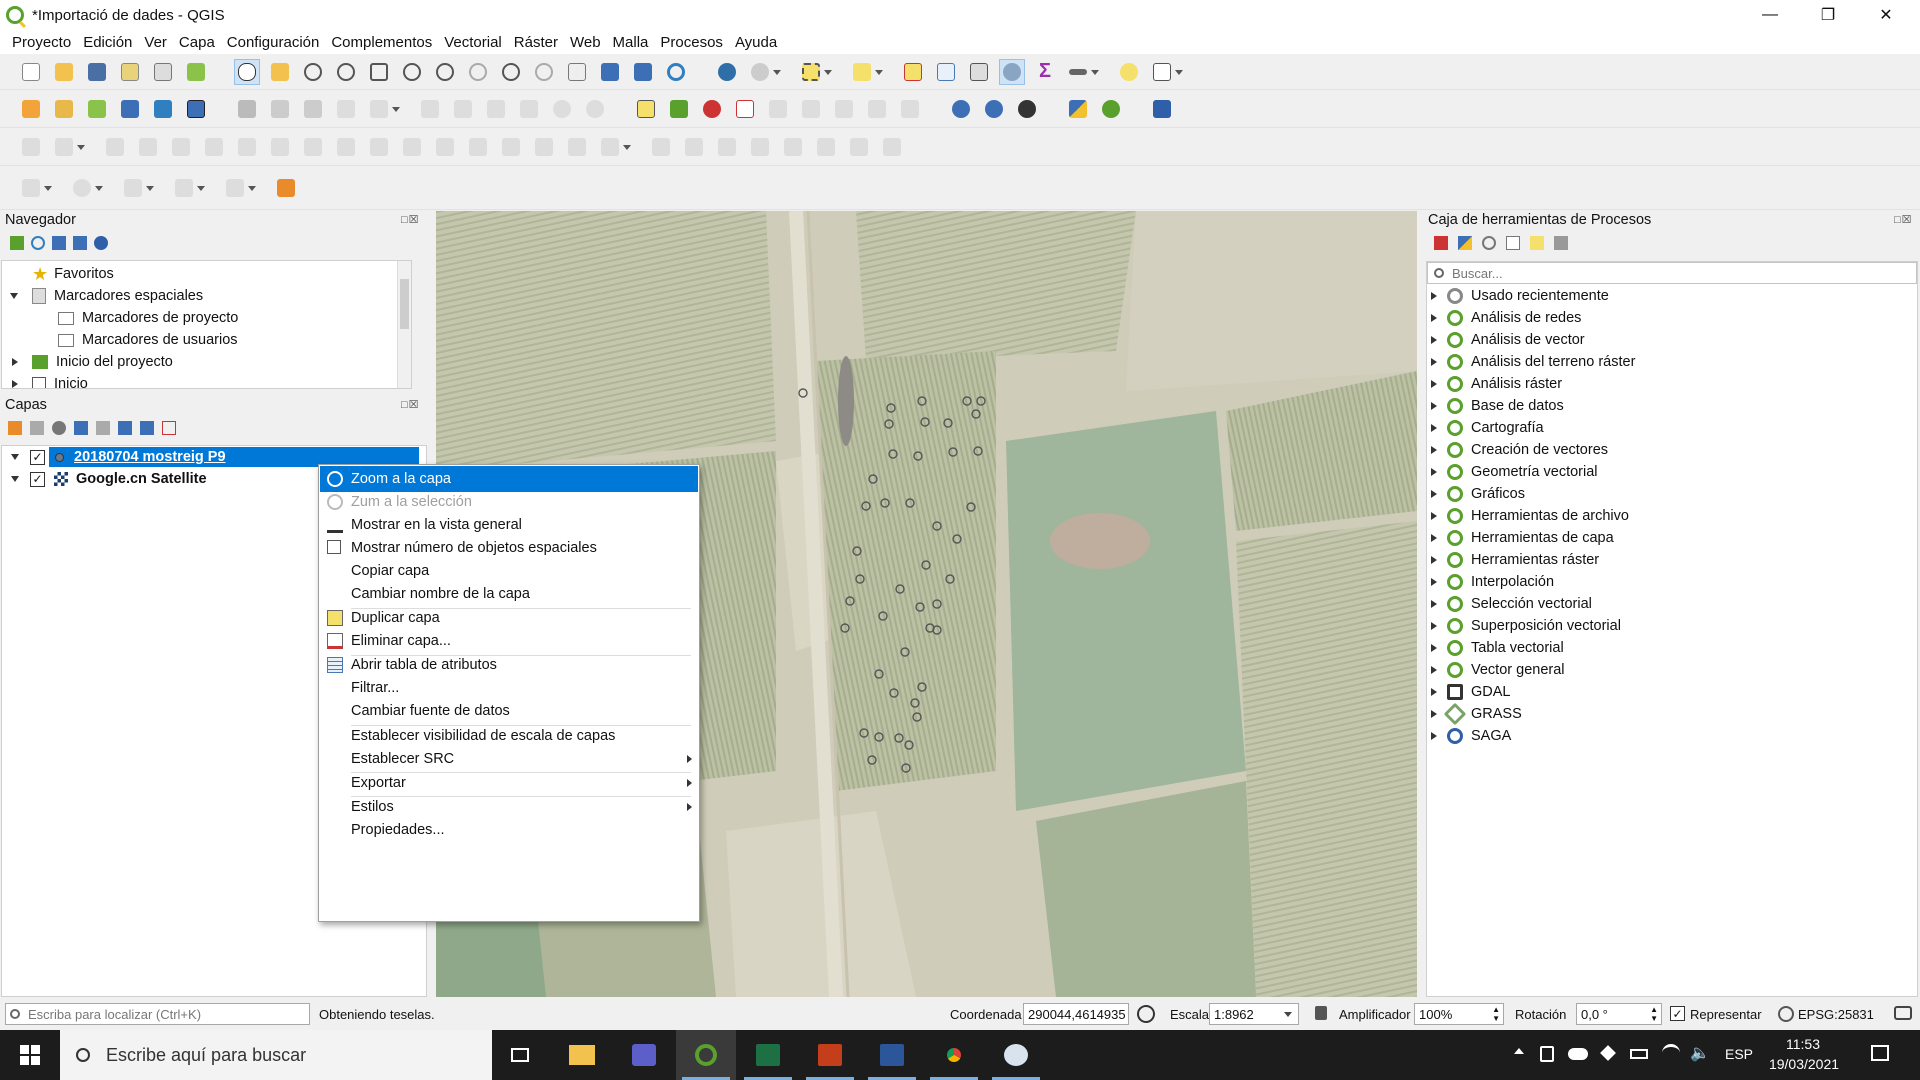  Describe the element at coordinates (1492, 582) in the screenshot. I see `proc-item: Interpolación` at that location.